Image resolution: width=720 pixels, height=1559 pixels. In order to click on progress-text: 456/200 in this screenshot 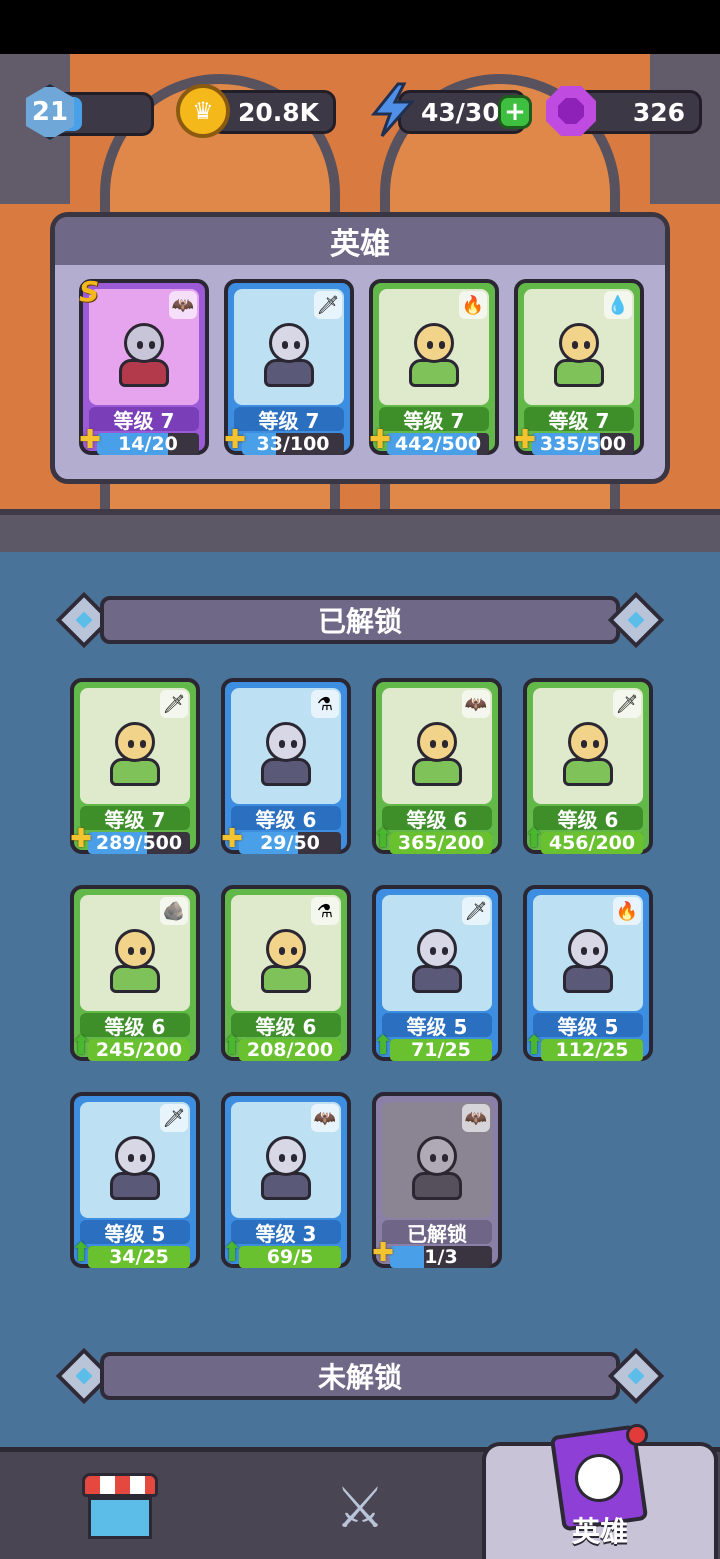, I will do `click(592, 843)`.